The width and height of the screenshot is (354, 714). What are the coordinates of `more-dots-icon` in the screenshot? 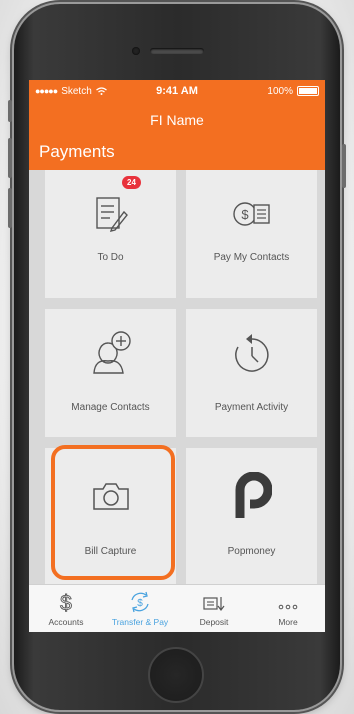 It's located at (288, 607).